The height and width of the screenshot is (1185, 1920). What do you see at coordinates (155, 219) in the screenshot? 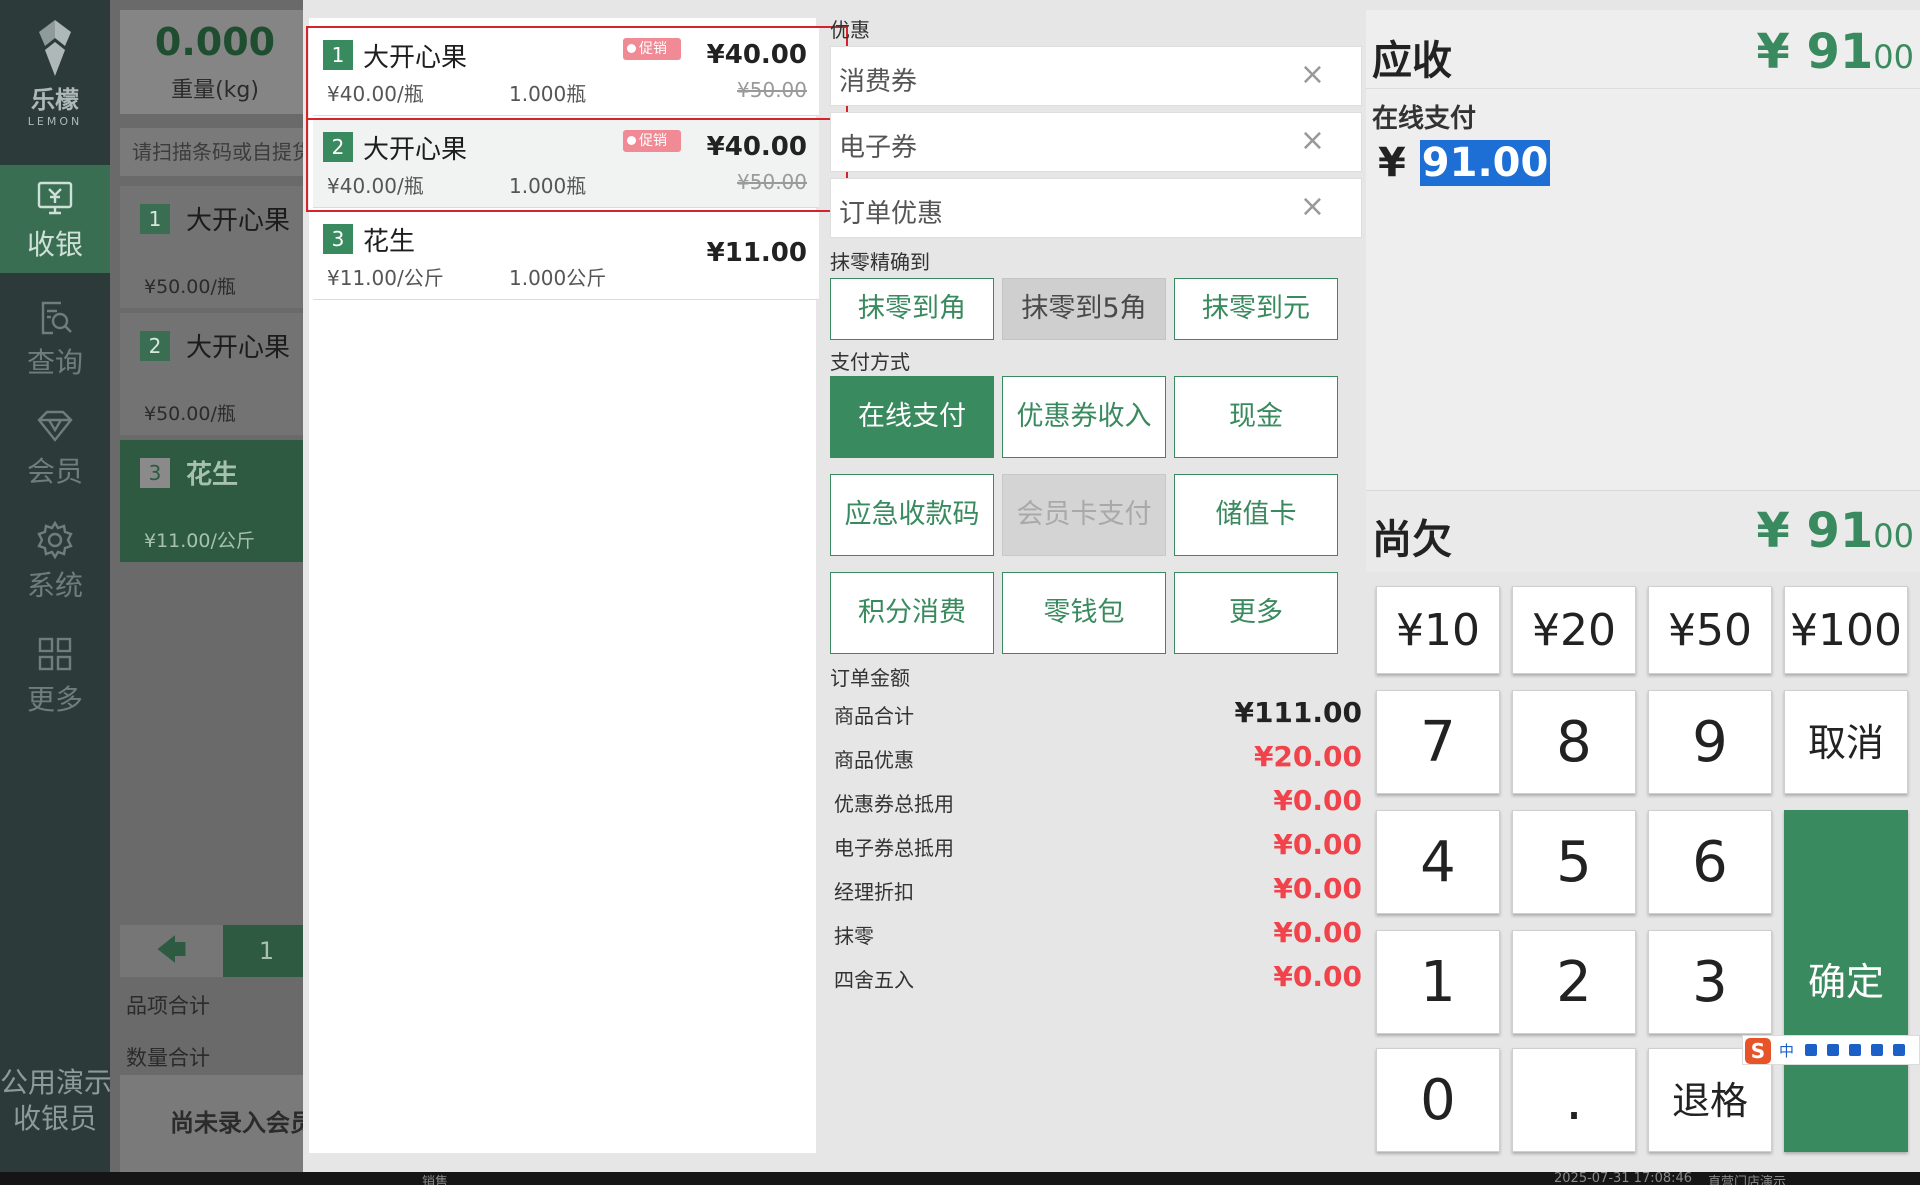
I see `item-number: 1` at bounding box center [155, 219].